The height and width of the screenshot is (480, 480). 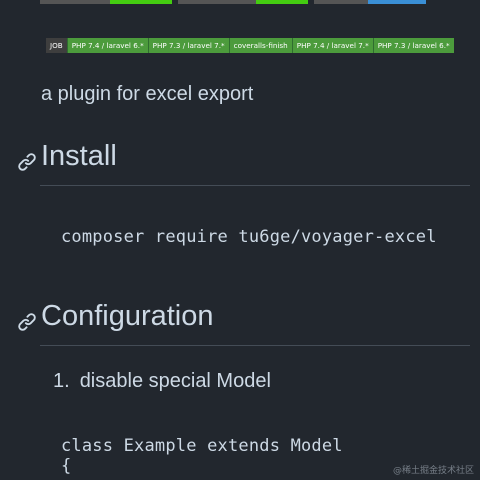 I want to click on config-steps-list: 1. disable special Model, so click(x=162, y=381).